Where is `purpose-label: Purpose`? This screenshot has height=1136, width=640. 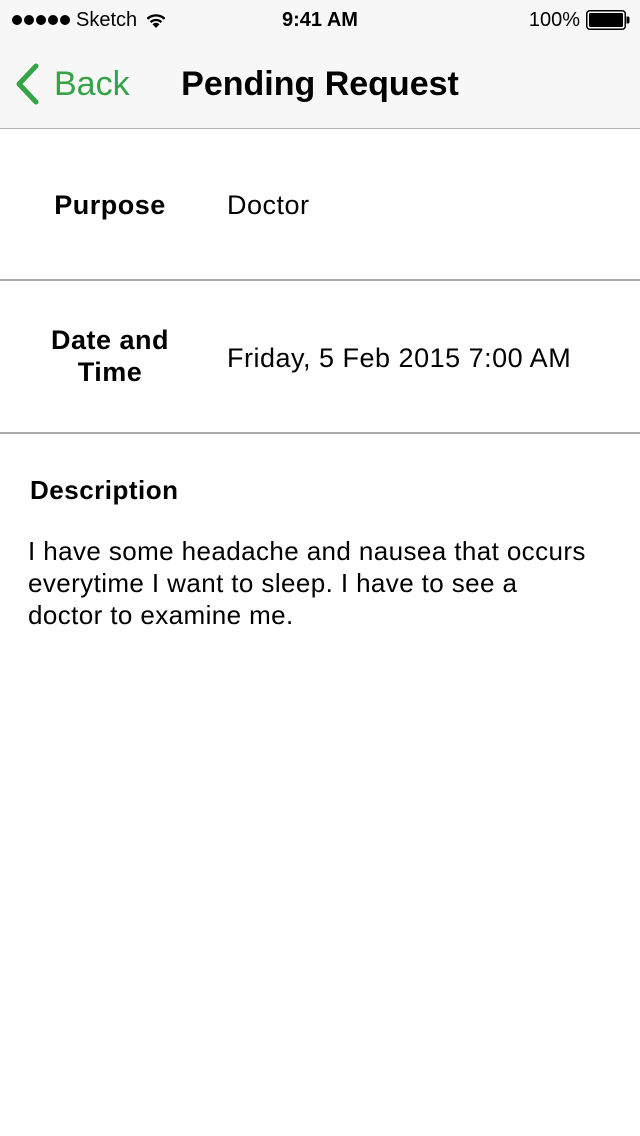 purpose-label: Purpose is located at coordinates (110, 205).